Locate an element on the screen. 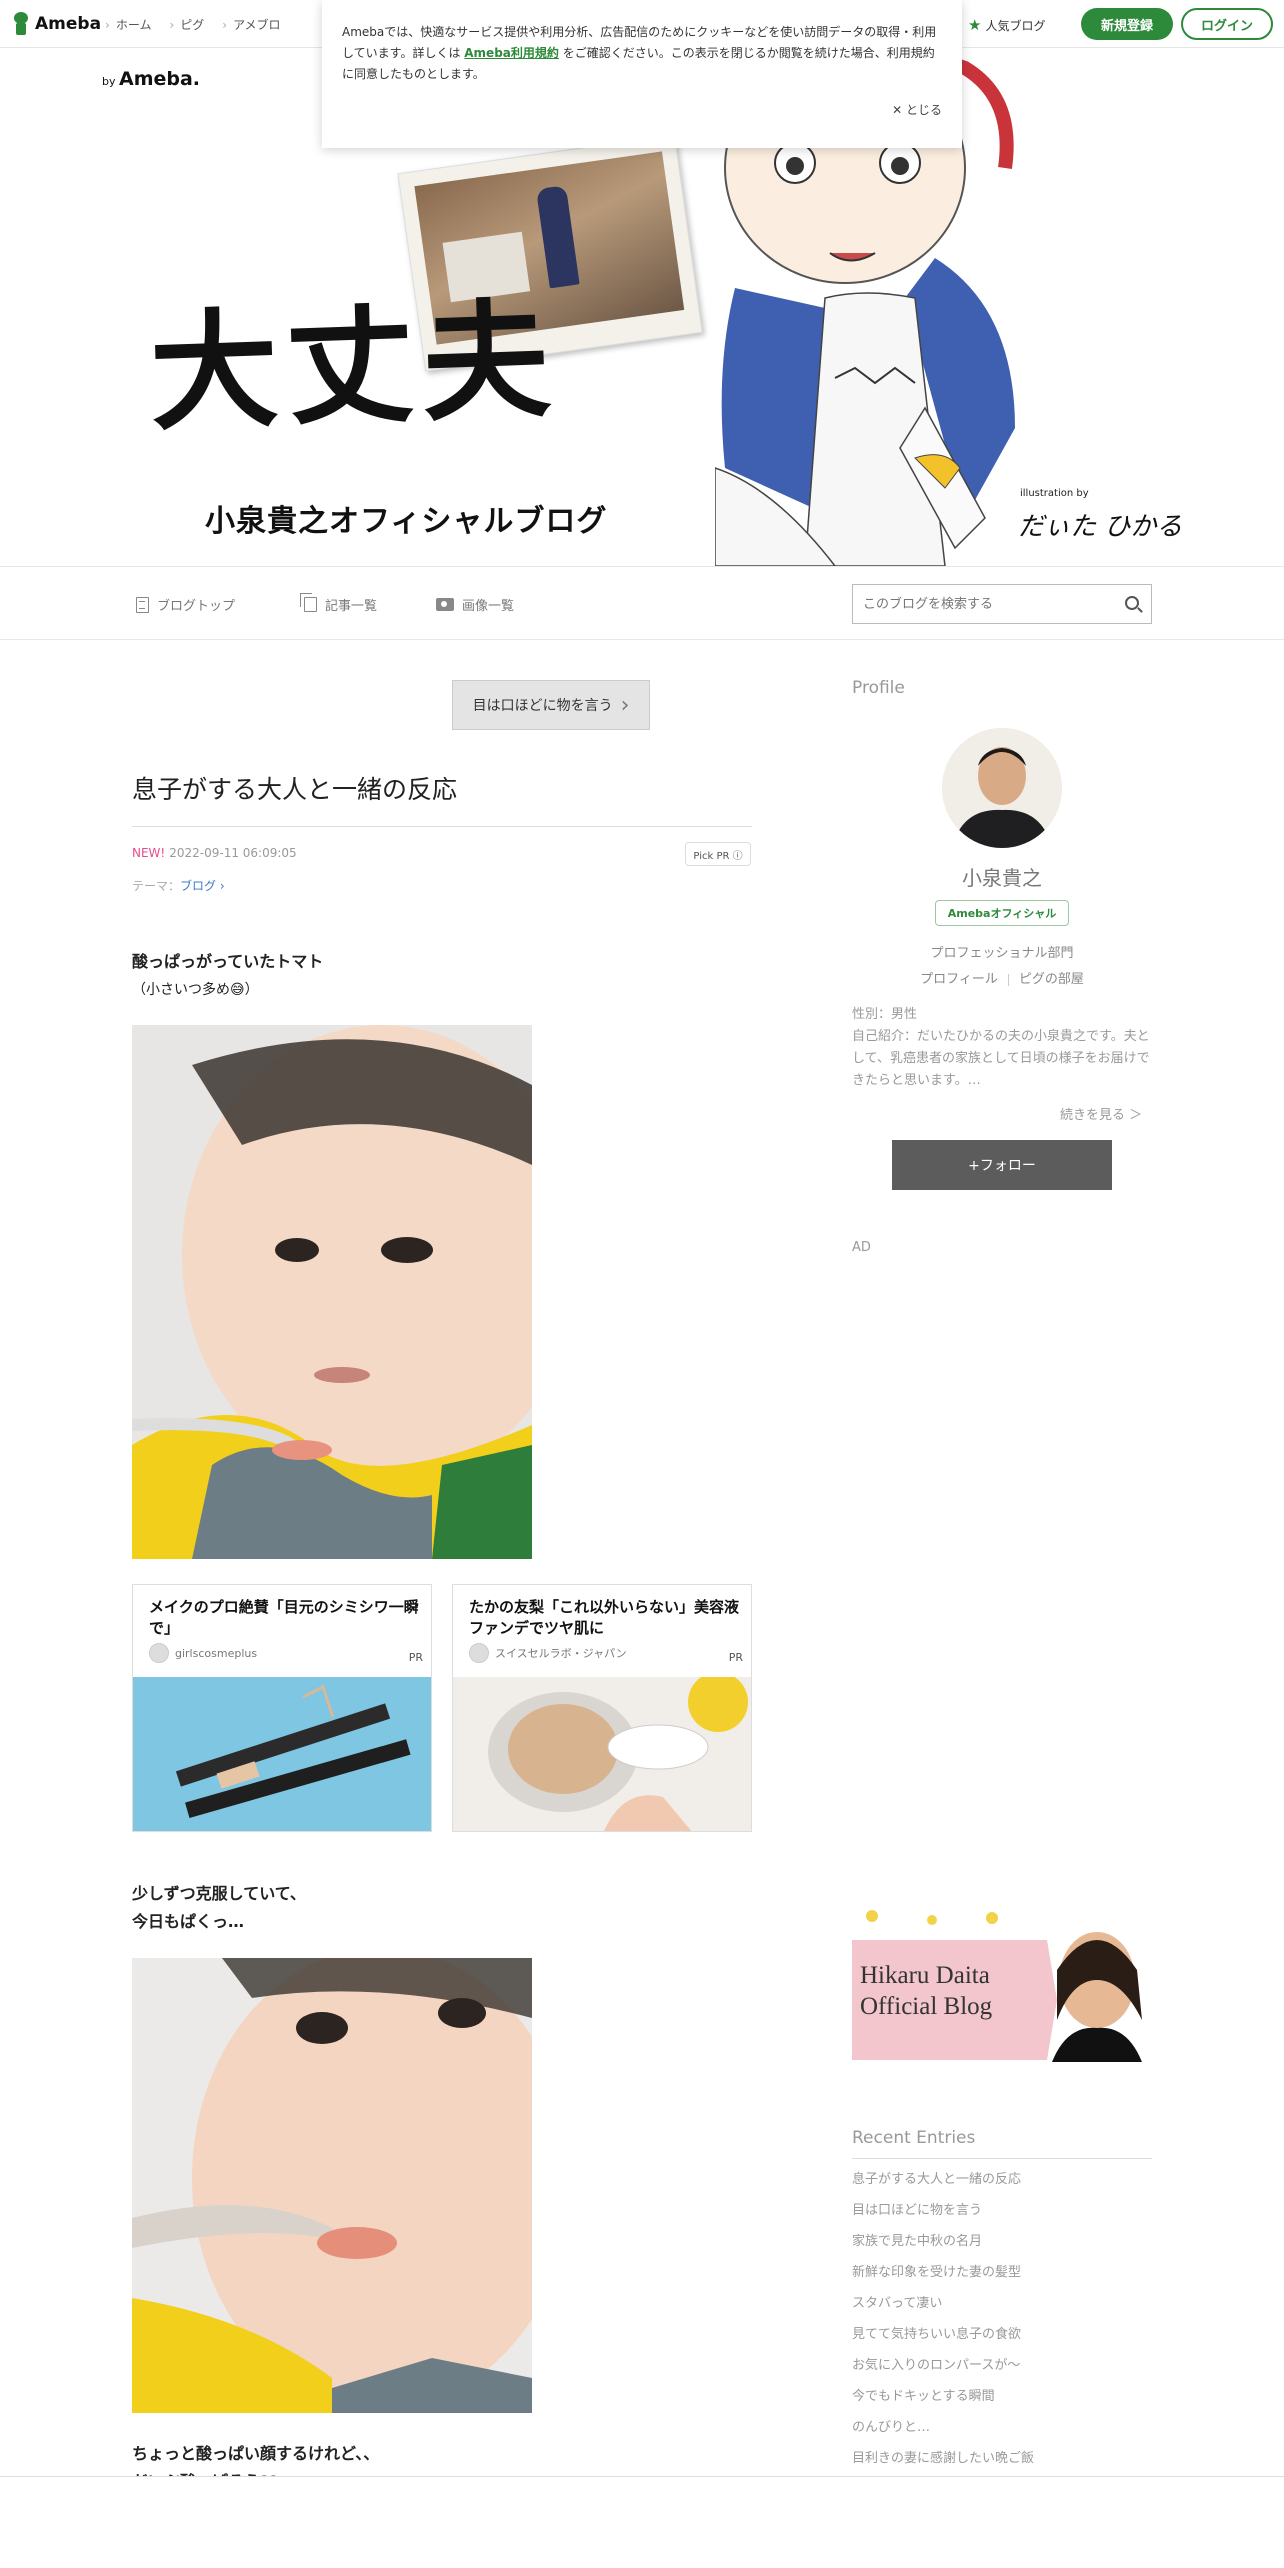 The height and width of the screenshot is (2568, 1284). nav-ameblo: アメブロ is located at coordinates (251, 24).